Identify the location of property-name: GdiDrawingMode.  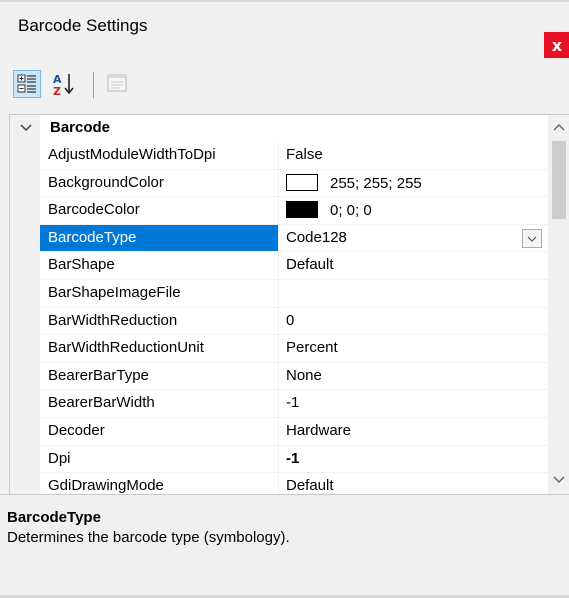
(106, 486).